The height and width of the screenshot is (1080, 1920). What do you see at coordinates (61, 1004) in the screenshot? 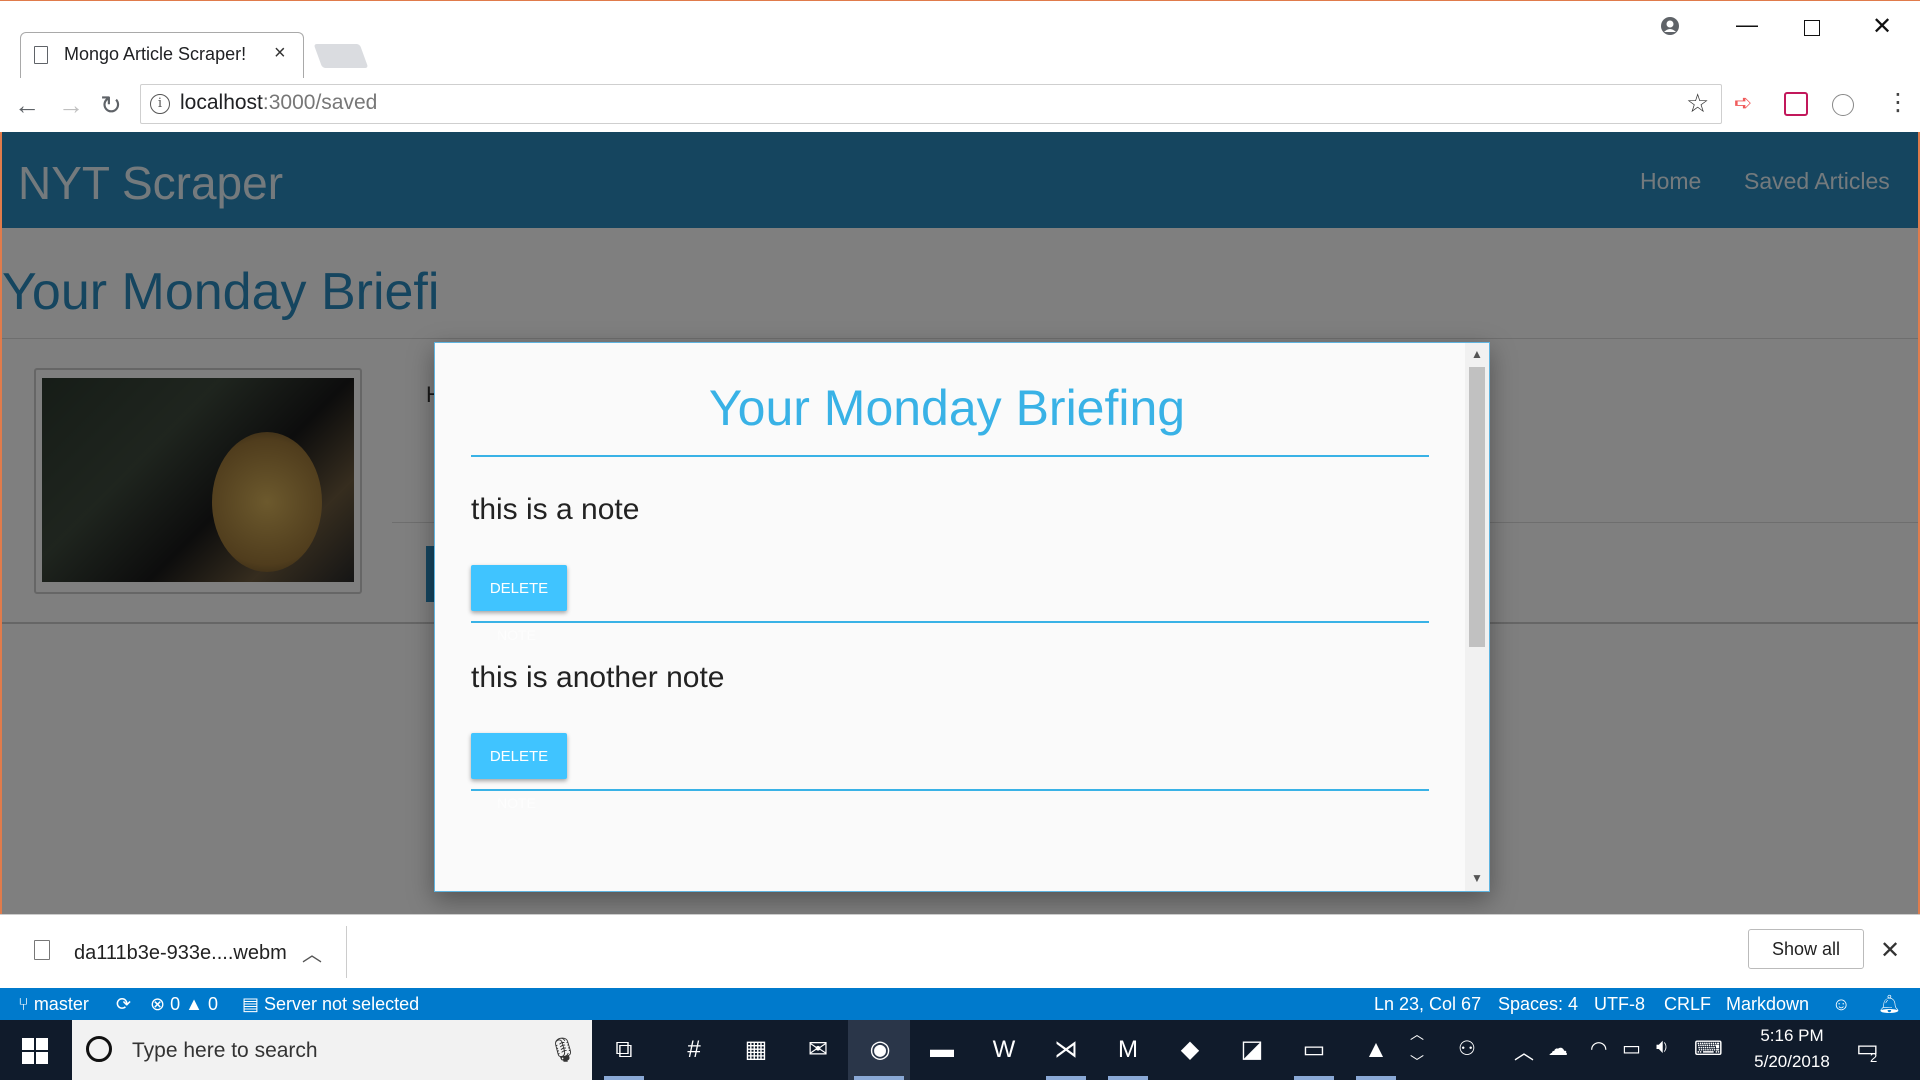
I see `branch-name: master` at bounding box center [61, 1004].